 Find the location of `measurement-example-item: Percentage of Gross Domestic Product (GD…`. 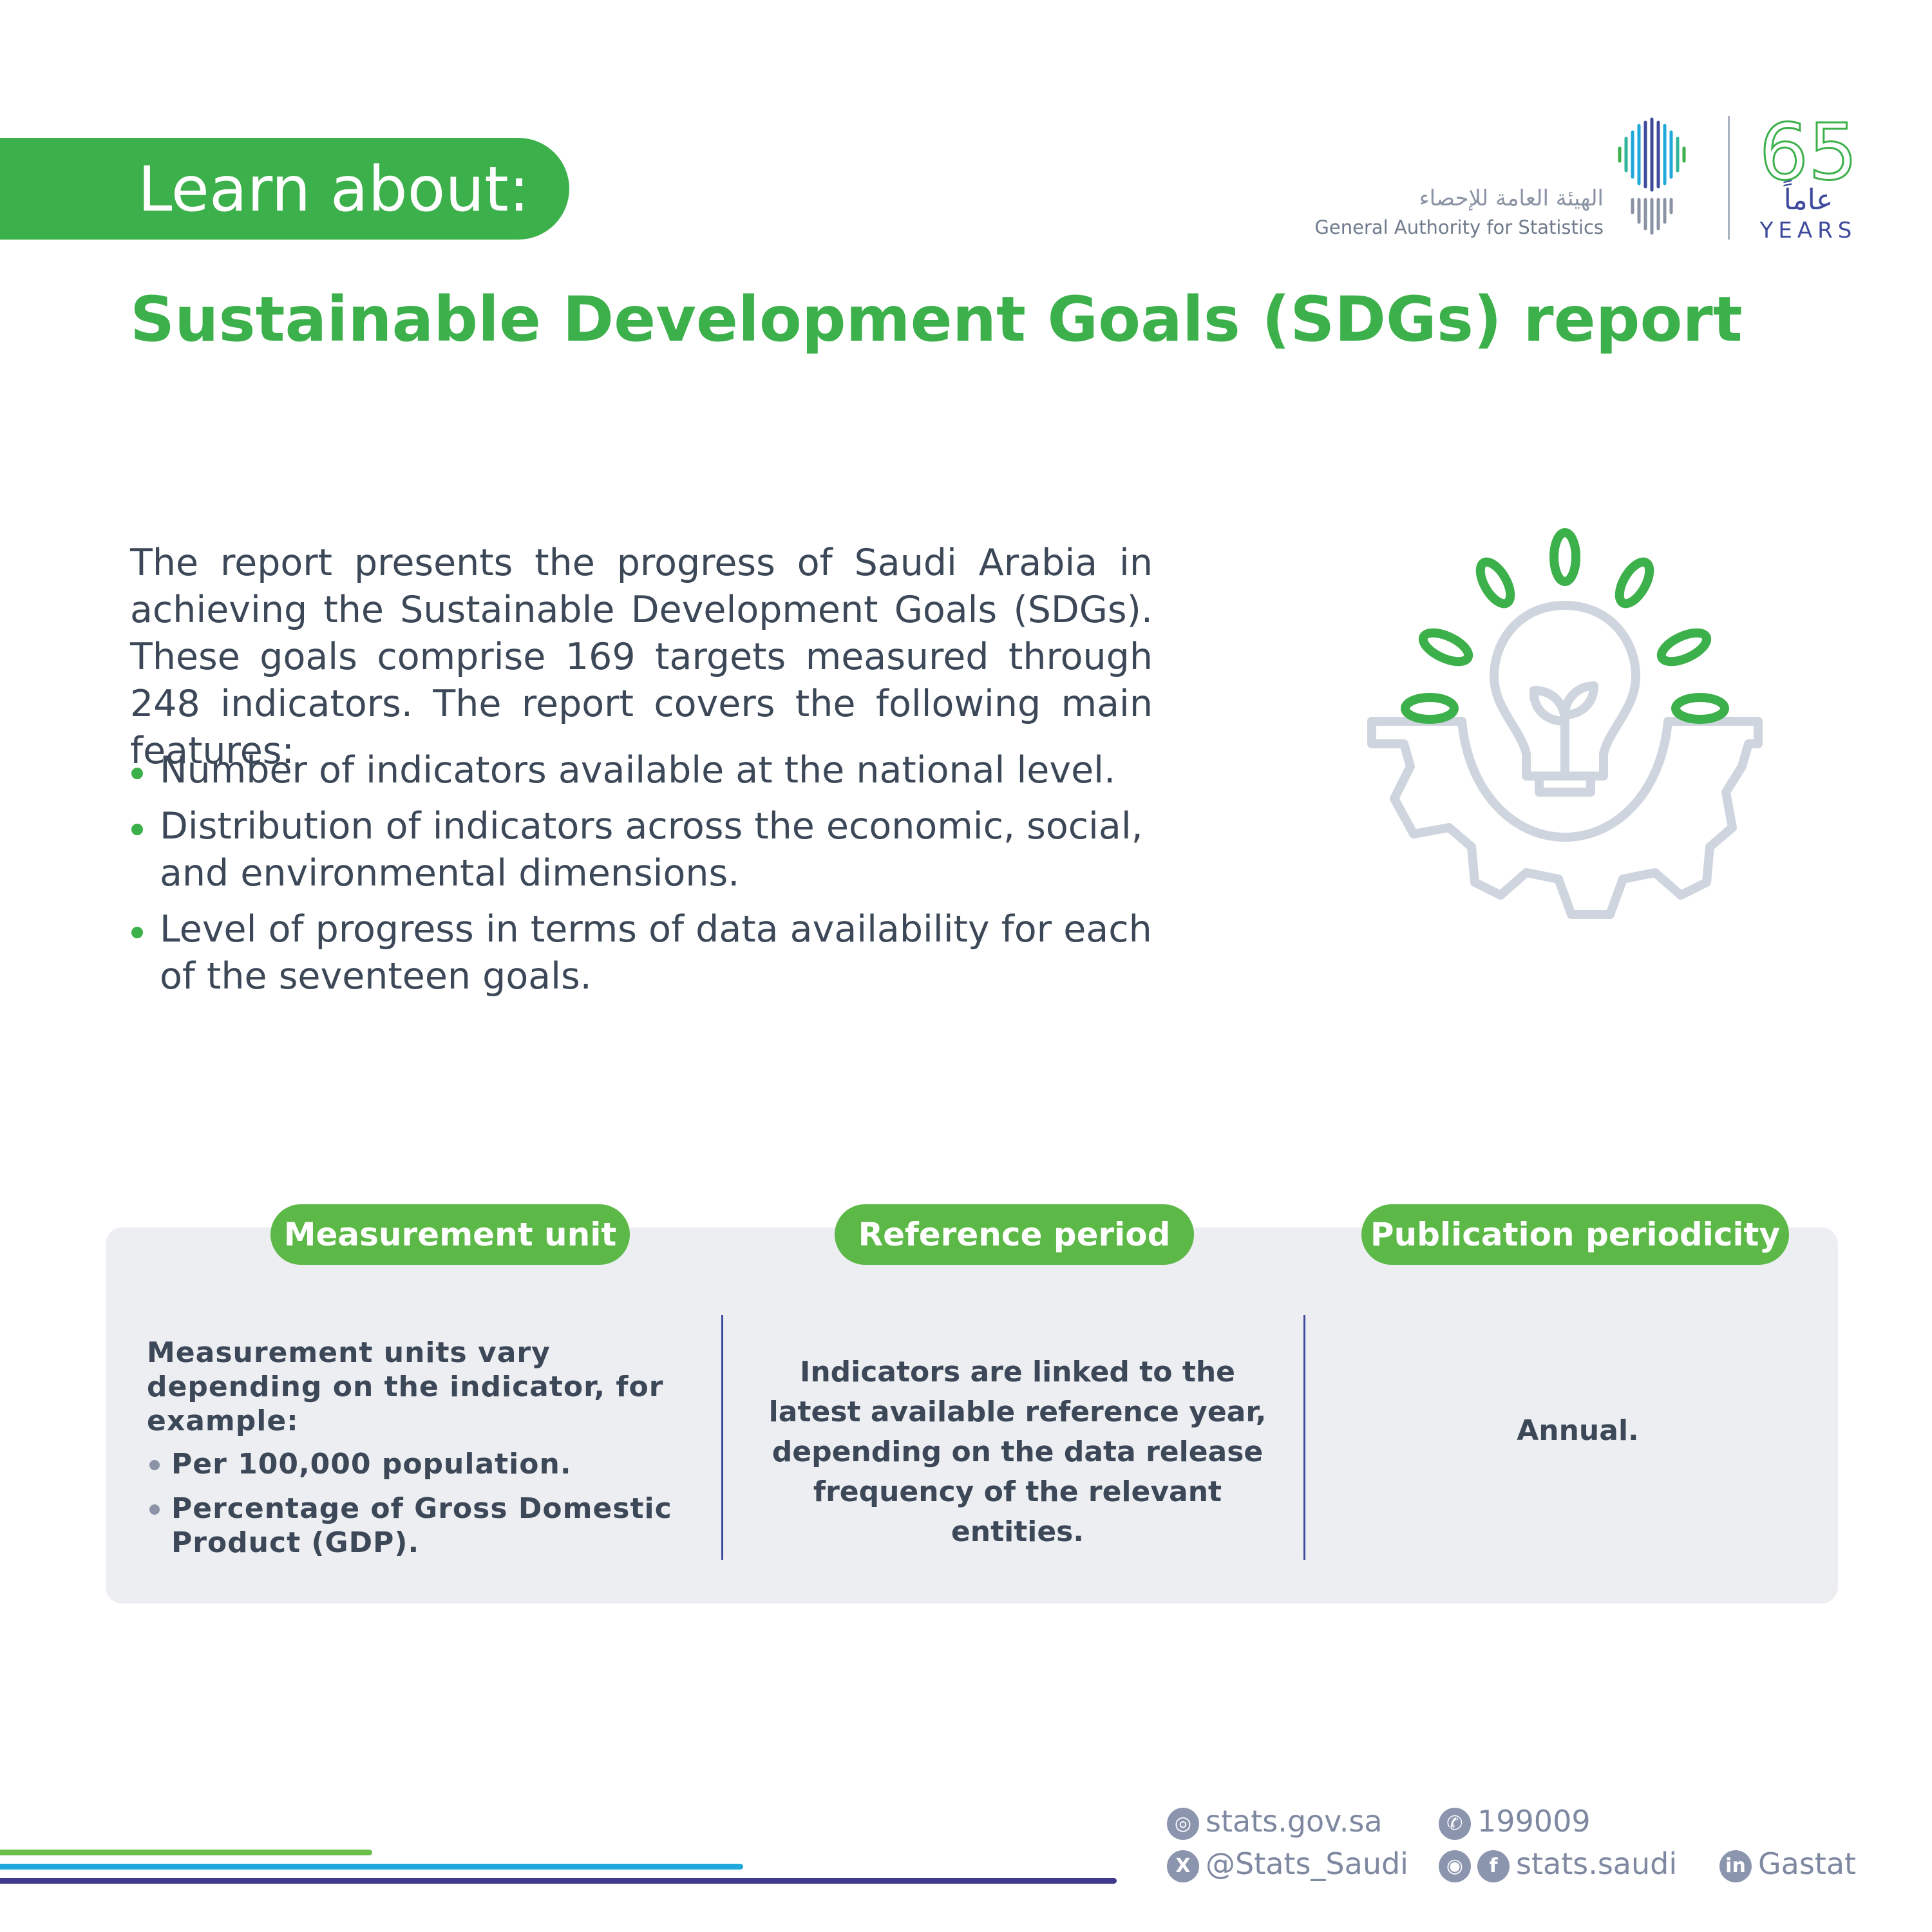

measurement-example-item: Percentage of Gross Domestic Product (GD… is located at coordinates (427, 1526).